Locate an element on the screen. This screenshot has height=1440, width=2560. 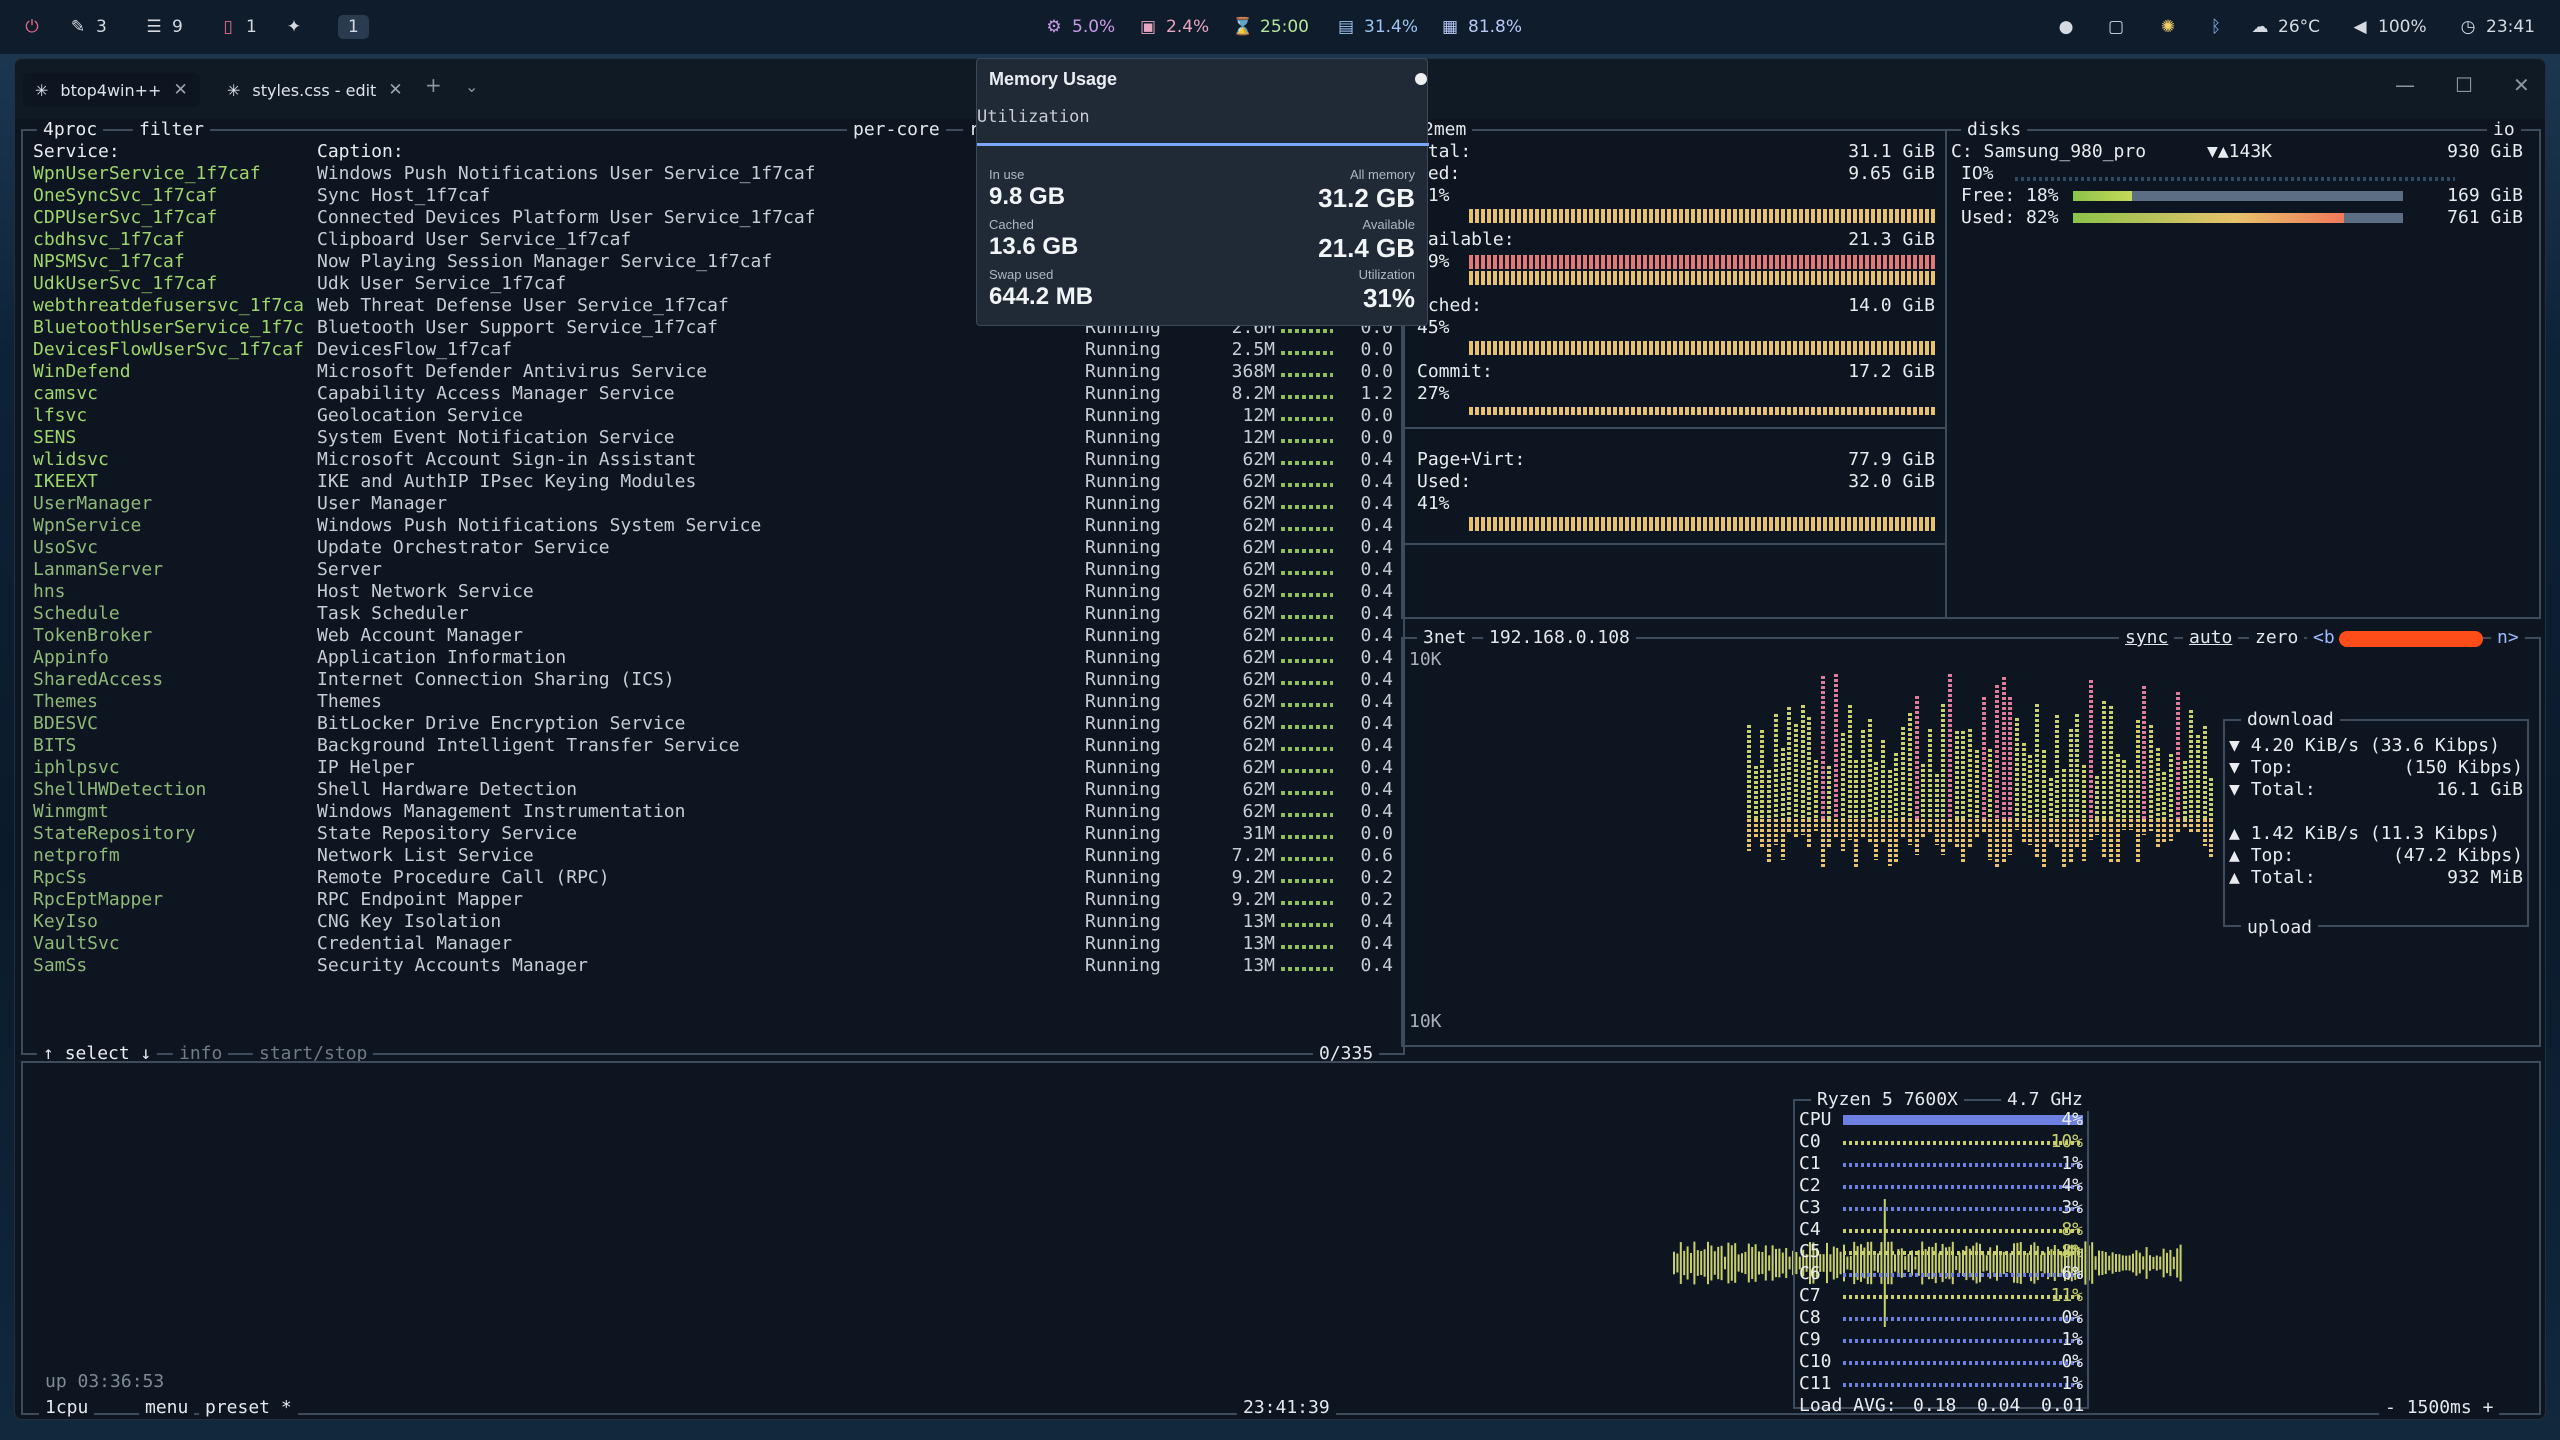
close-window-button: ✕ is located at coordinates (2521, 85).